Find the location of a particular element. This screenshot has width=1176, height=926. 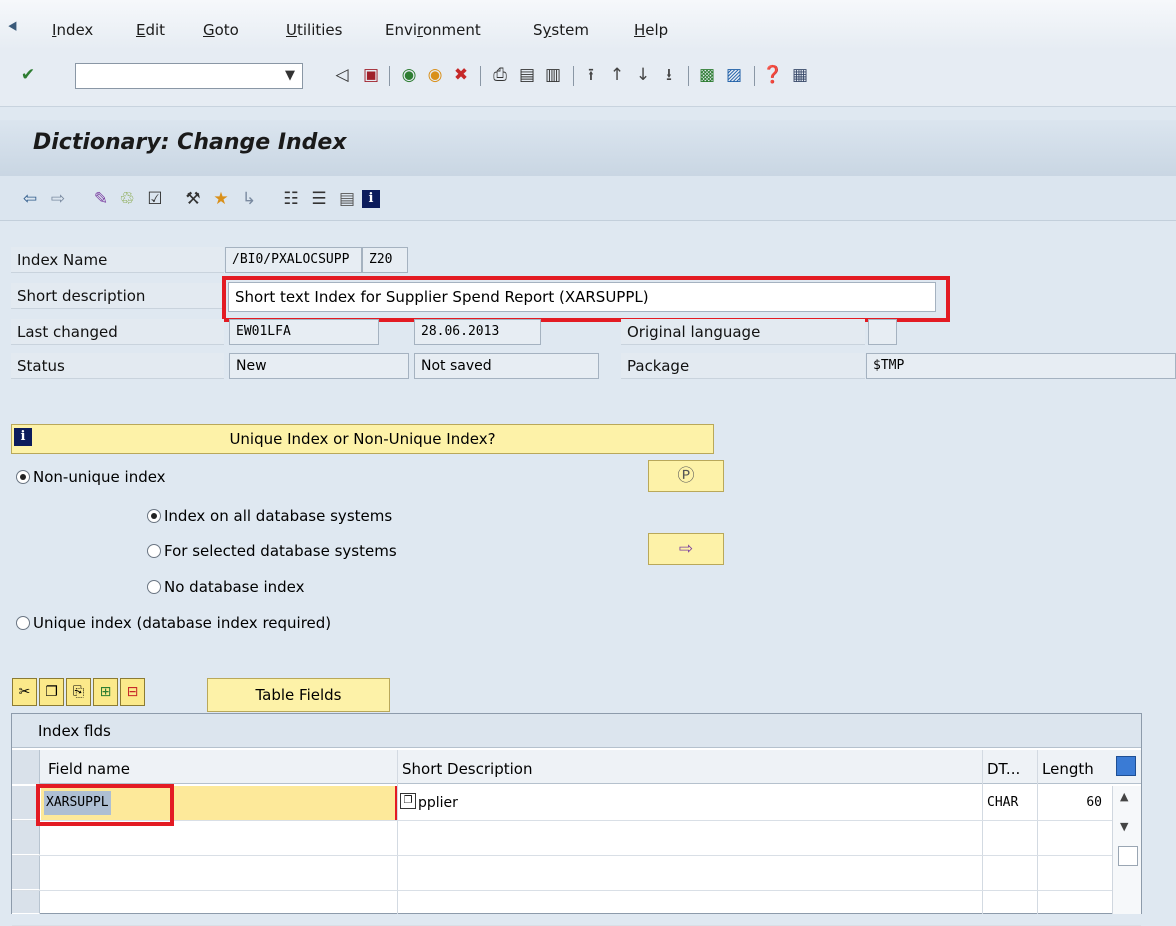

menu-environment: Environment is located at coordinates (433, 30).